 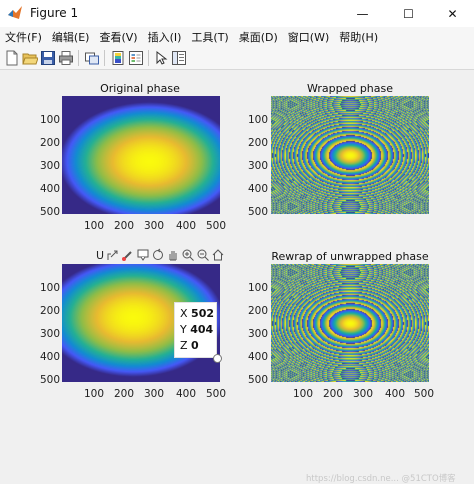 What do you see at coordinates (362, 13) in the screenshot?
I see `minimize-button: —` at bounding box center [362, 13].